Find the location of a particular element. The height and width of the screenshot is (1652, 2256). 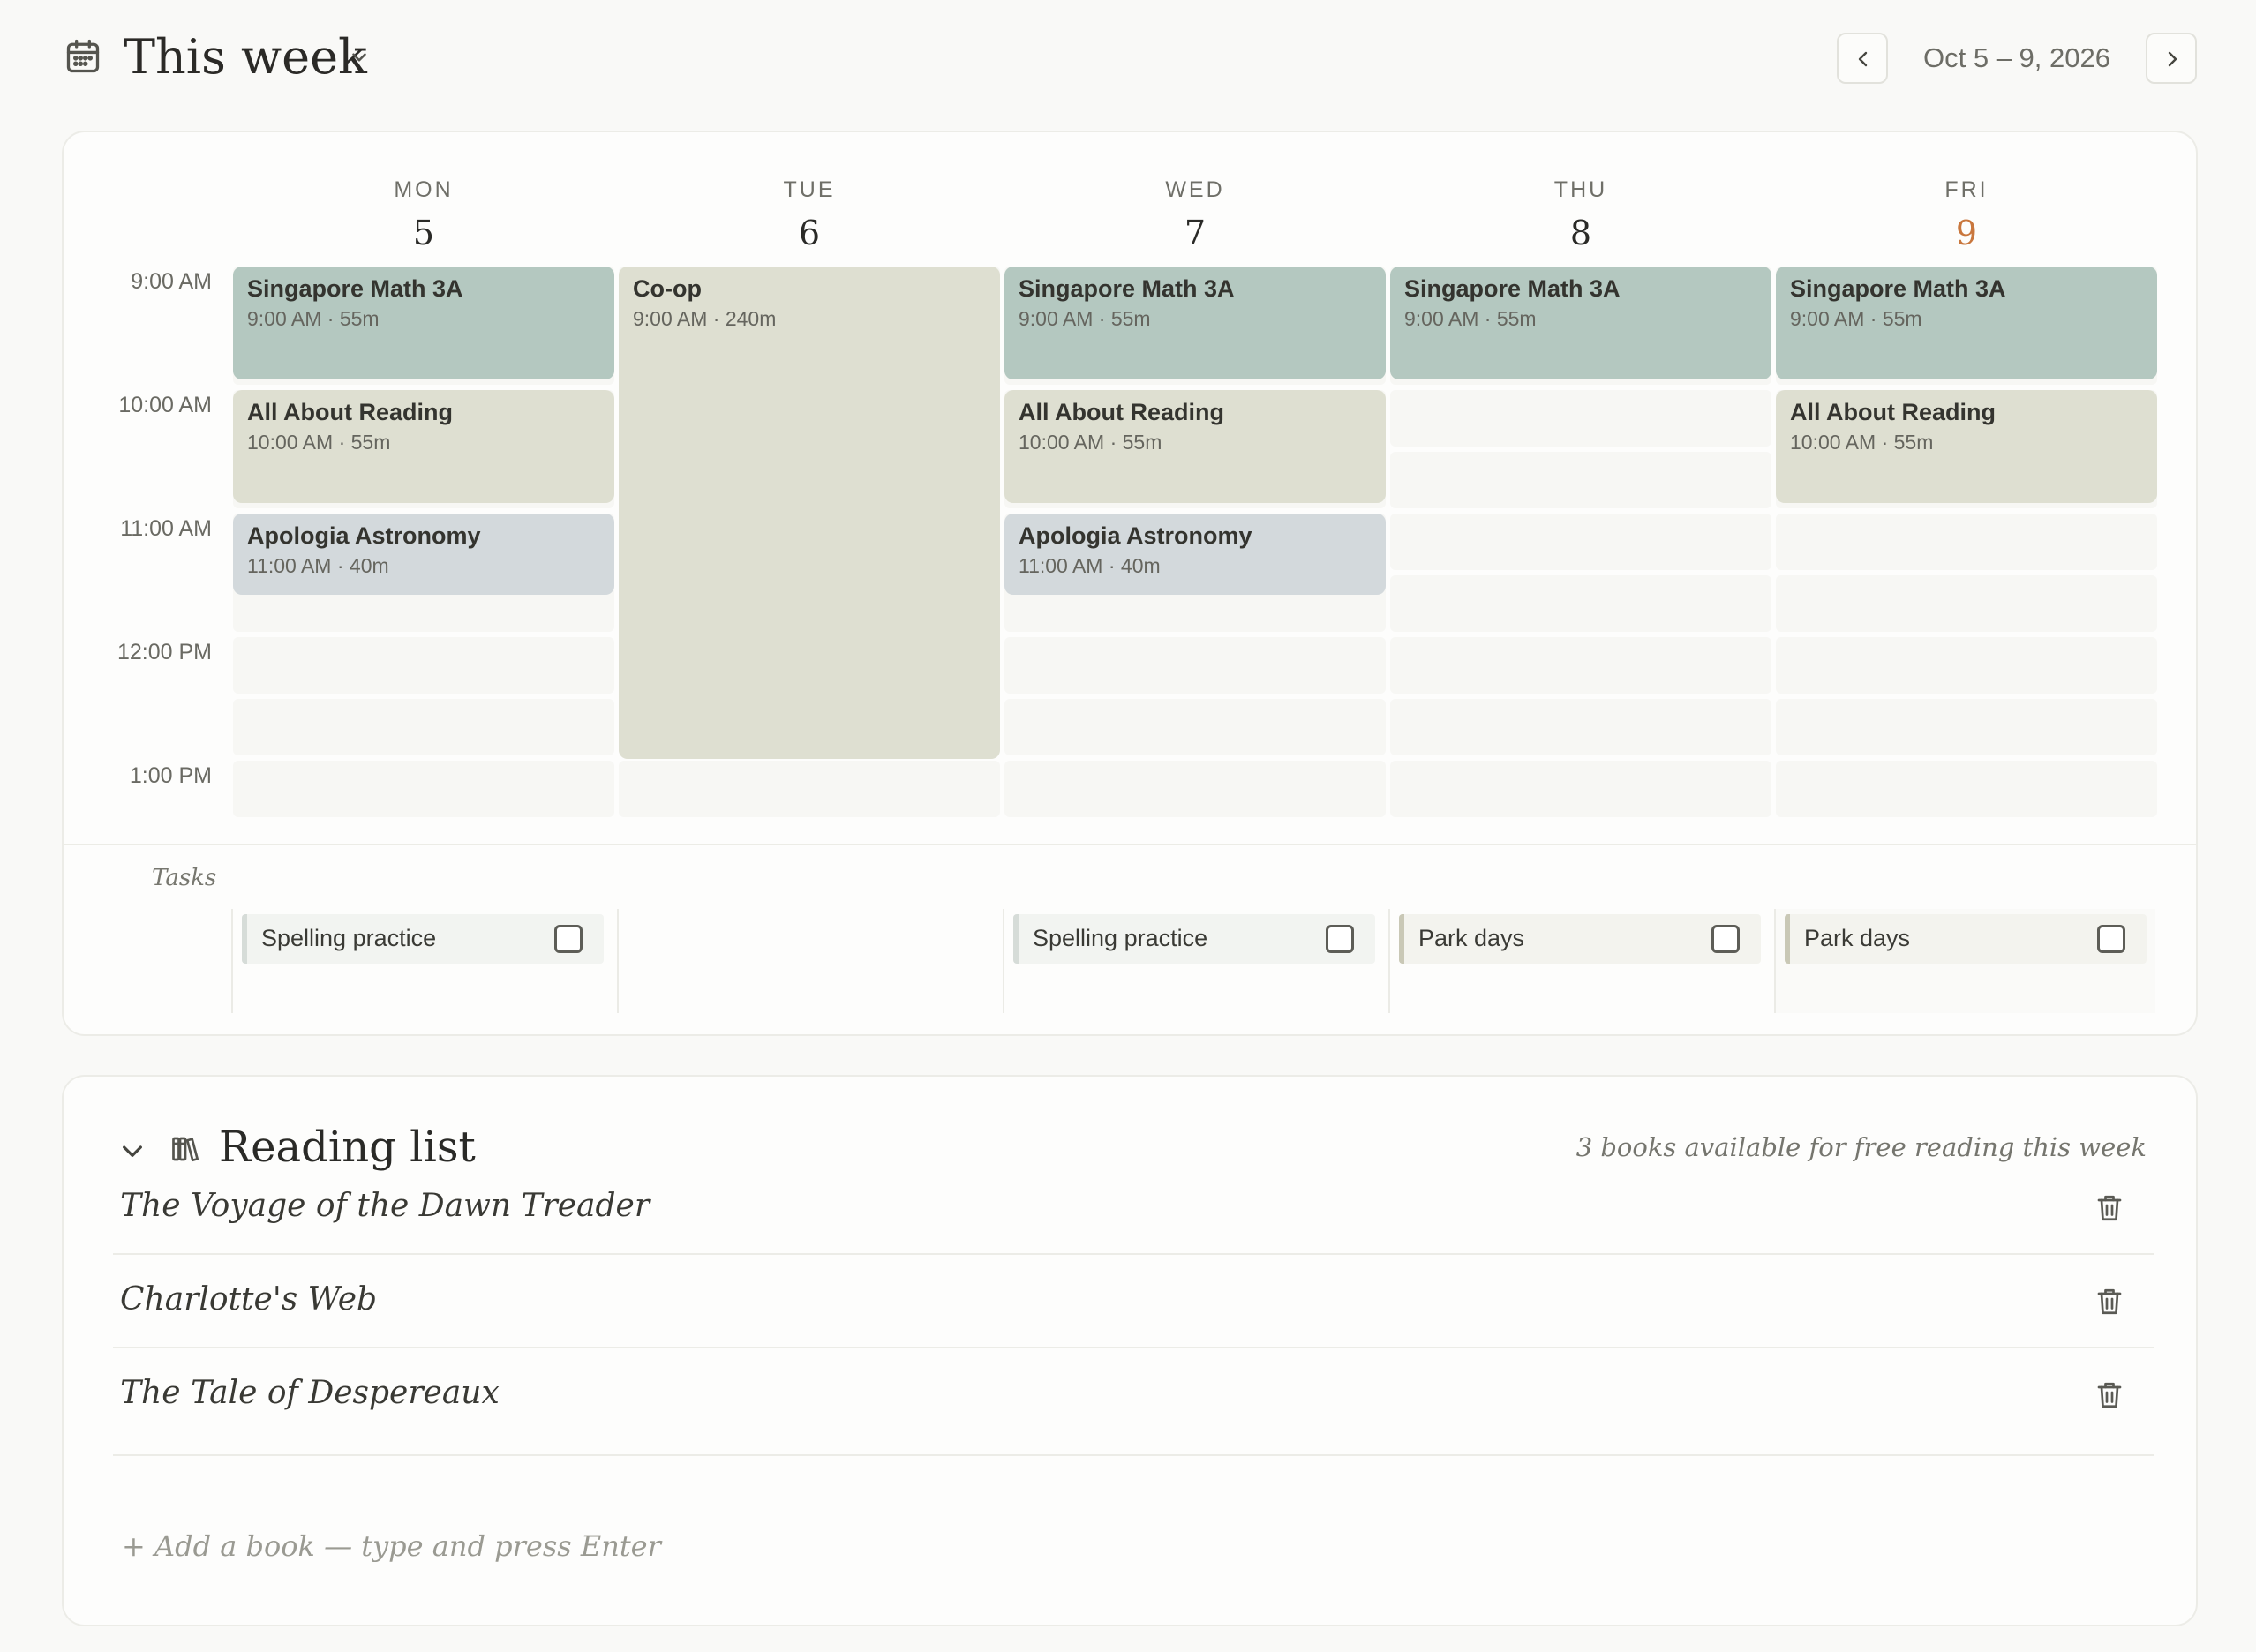

day-header-fri: FRI 9 is located at coordinates (1967, 216).